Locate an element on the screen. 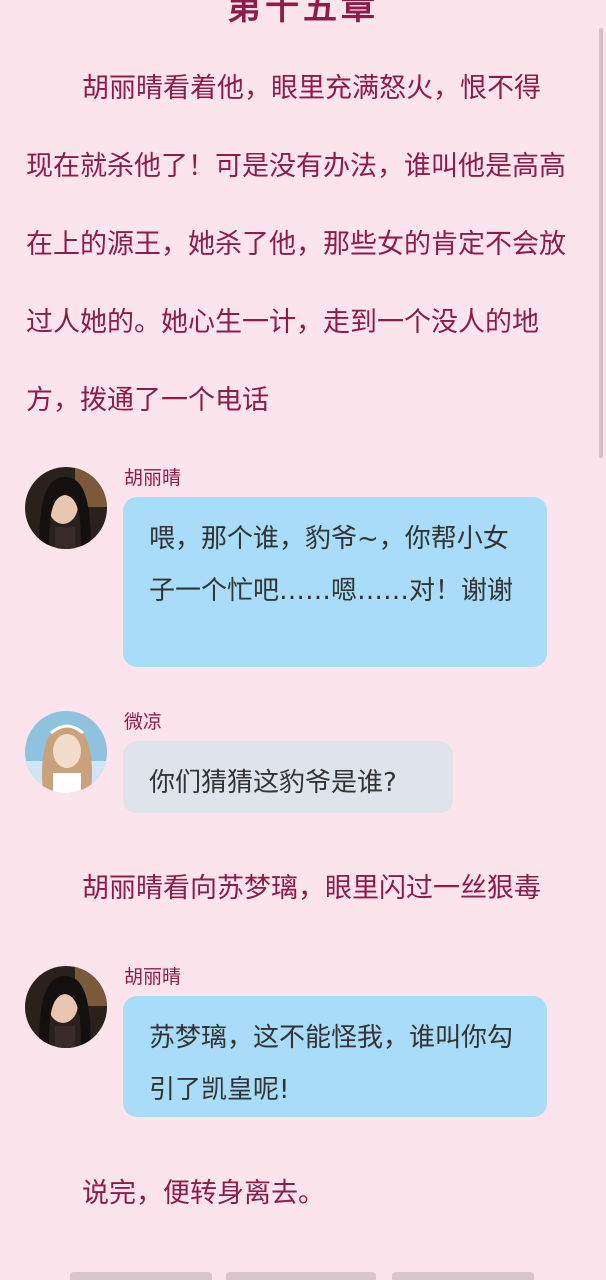 The width and height of the screenshot is (606, 1280). scrollbar is located at coordinates (601, 243).